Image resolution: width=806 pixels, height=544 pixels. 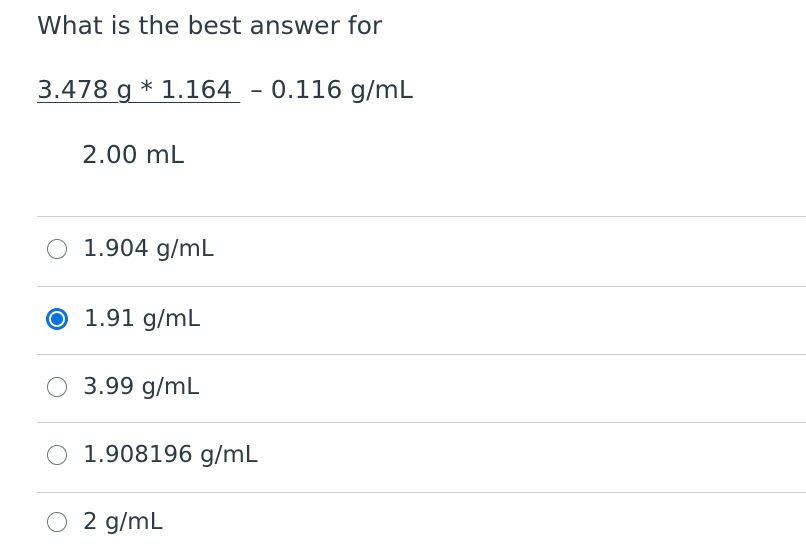 What do you see at coordinates (139, 89) in the screenshot?
I see `expression-numerator: 3.478 g * 1.164` at bounding box center [139, 89].